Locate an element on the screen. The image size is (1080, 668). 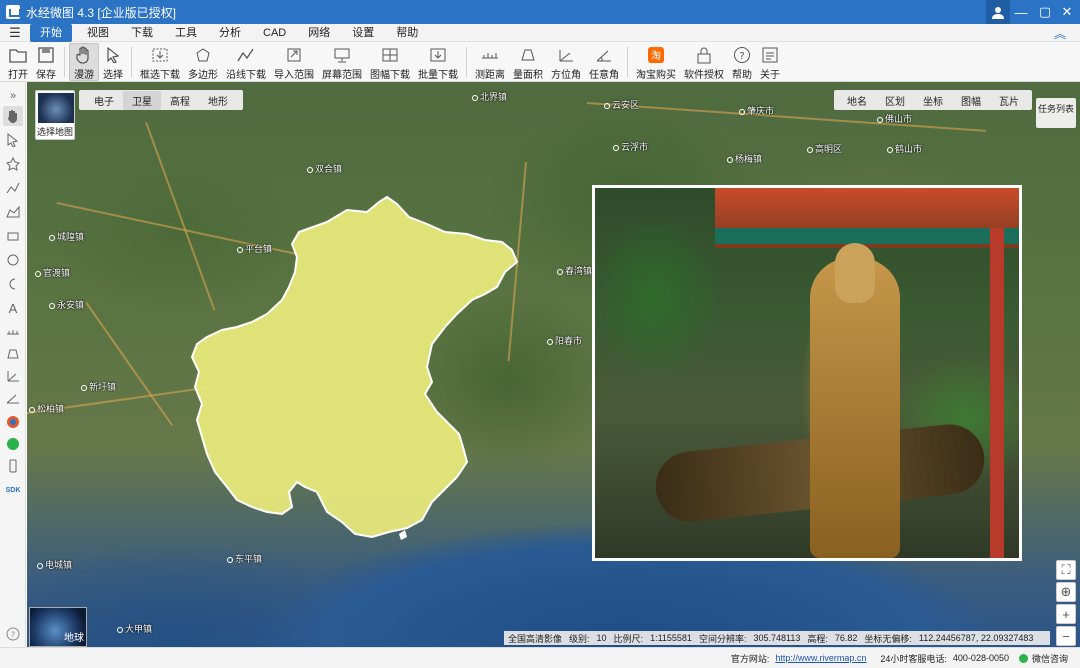
polygon-button: 多边形 is located at coordinates (203, 62).